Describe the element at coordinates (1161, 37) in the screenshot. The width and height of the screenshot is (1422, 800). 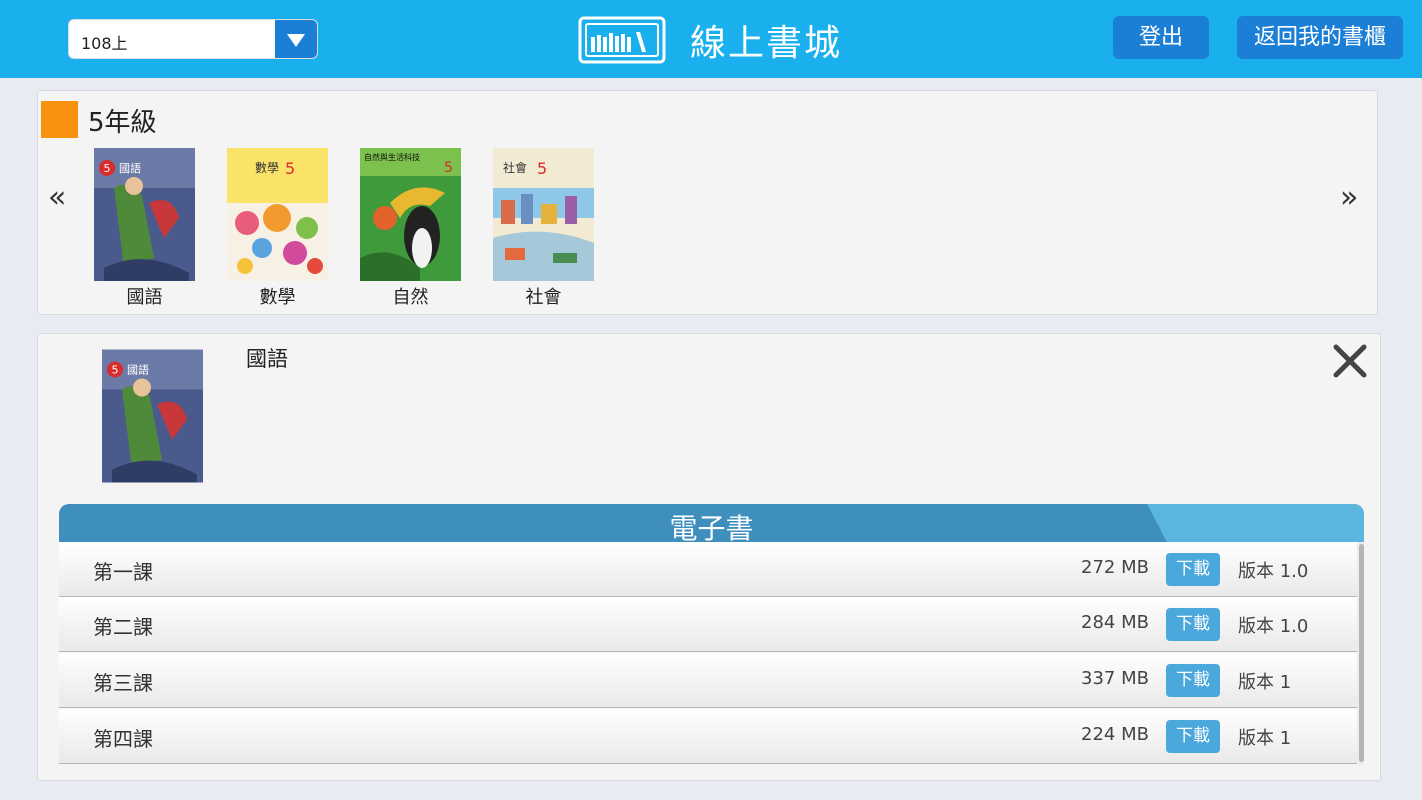
I see `logout-button: 登出` at that location.